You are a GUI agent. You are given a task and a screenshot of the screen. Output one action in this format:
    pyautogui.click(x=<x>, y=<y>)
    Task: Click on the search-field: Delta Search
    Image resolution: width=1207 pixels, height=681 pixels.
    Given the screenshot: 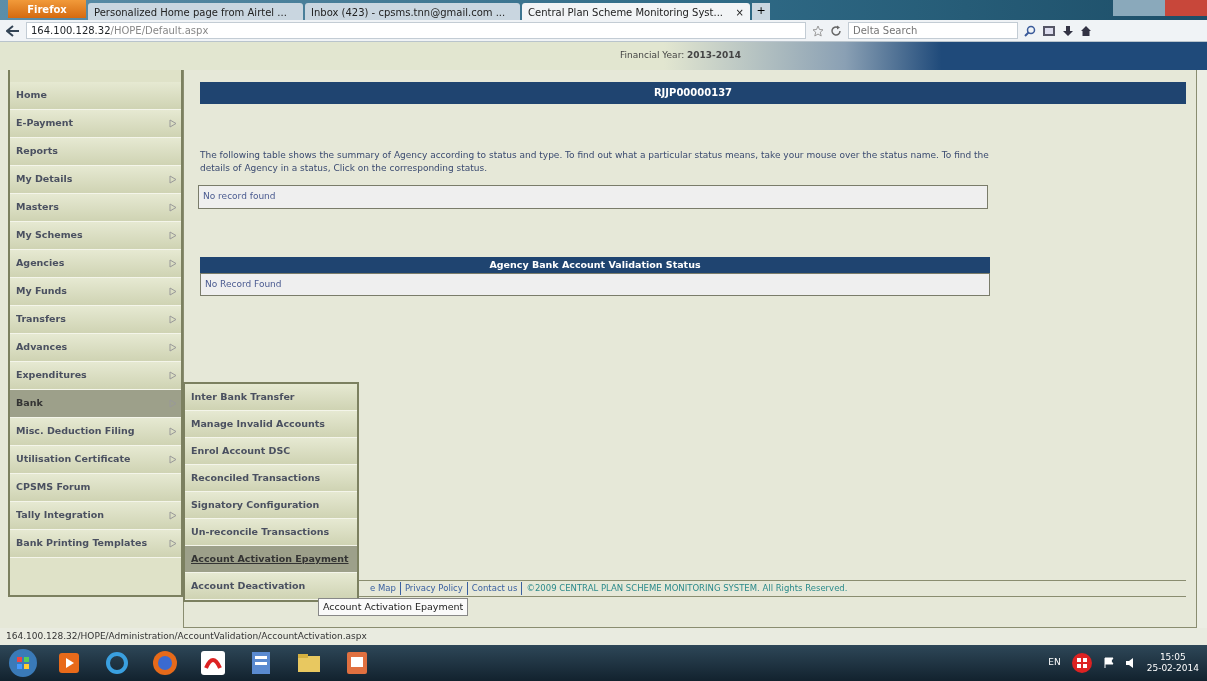 What is the action you would take?
    pyautogui.click(x=933, y=30)
    